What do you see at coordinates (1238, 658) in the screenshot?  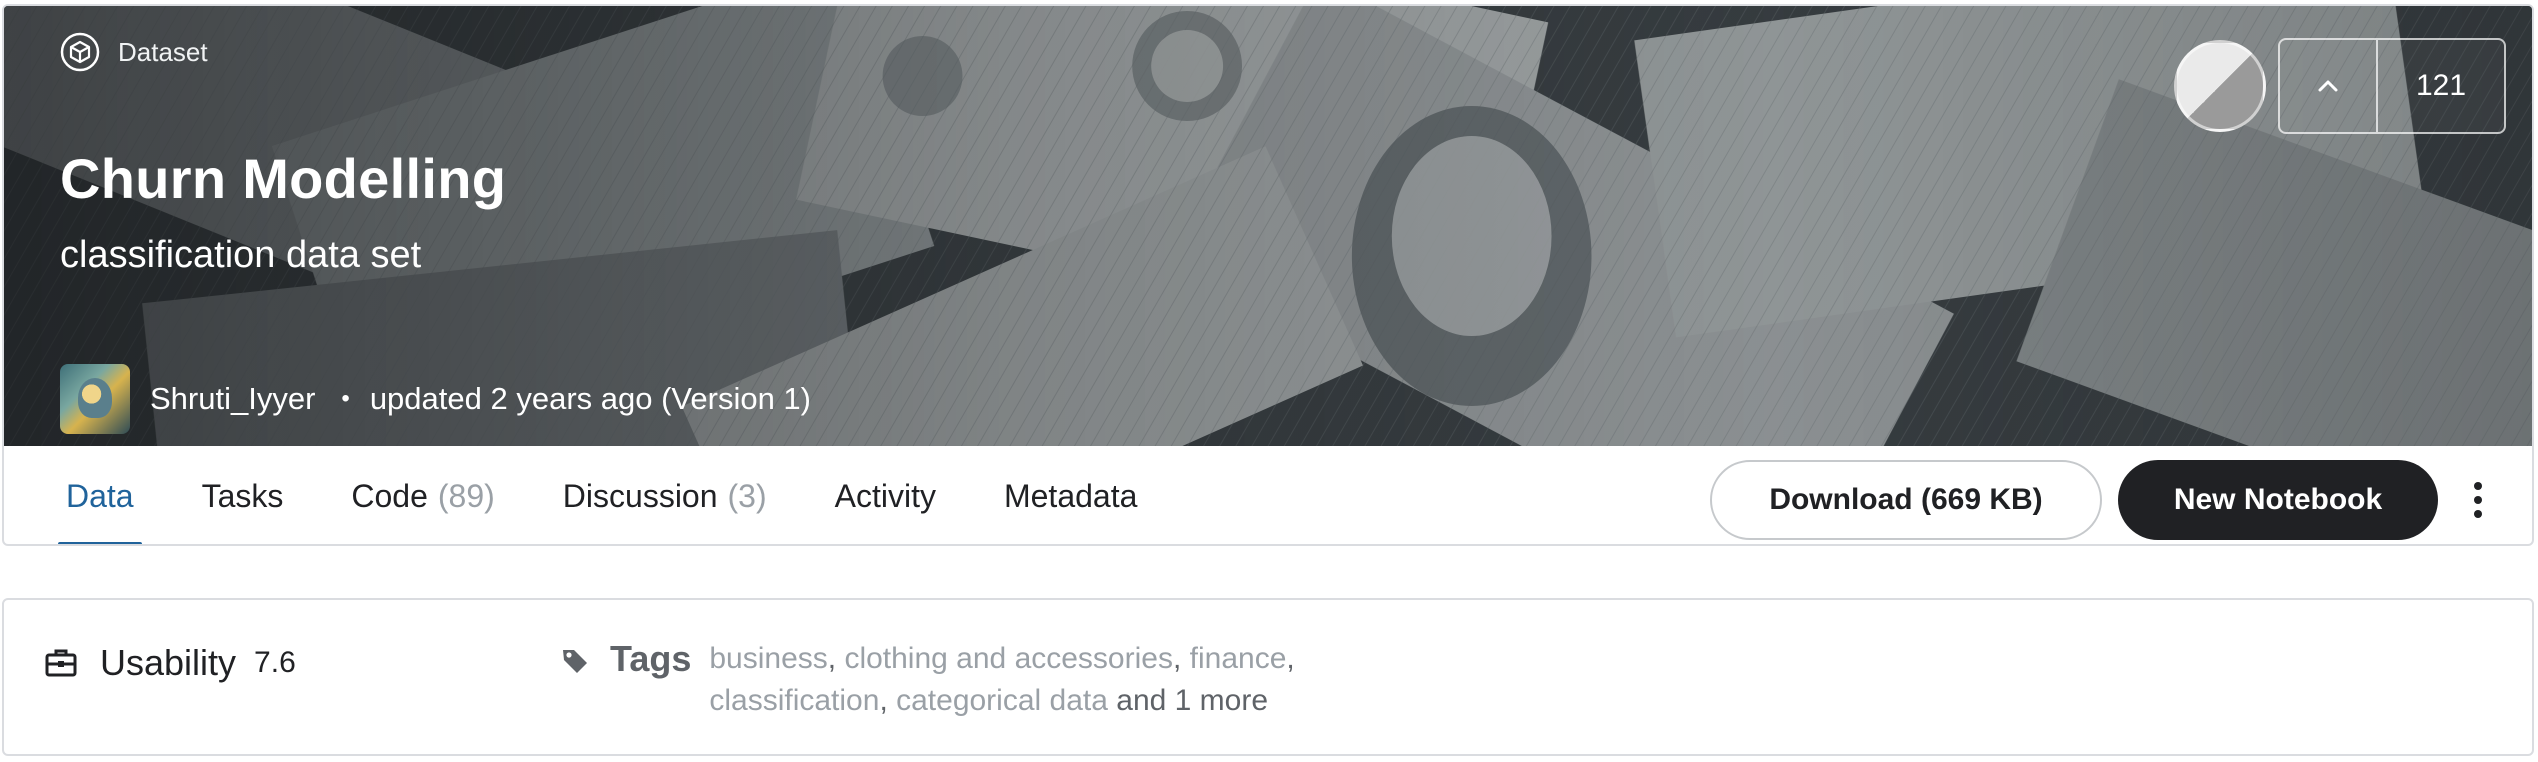 I see `tag-link: finance` at bounding box center [1238, 658].